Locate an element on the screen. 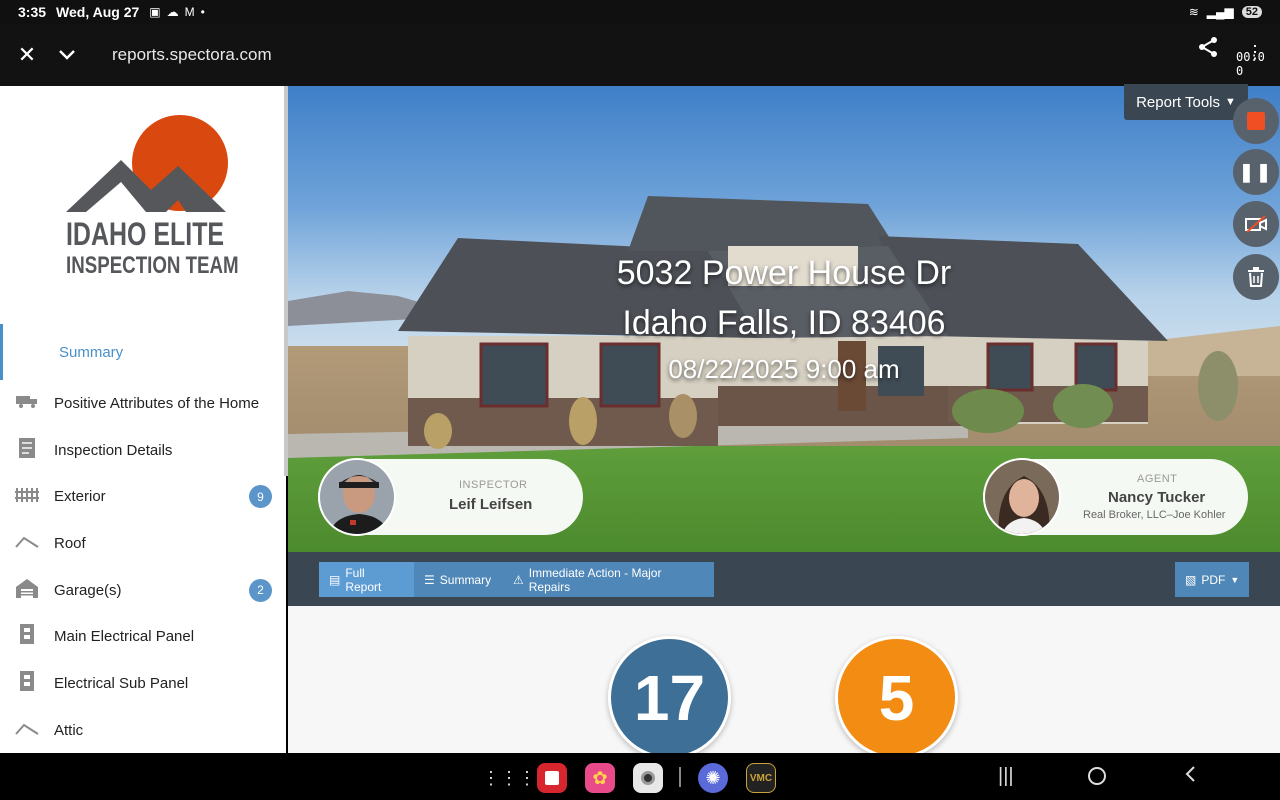 The height and width of the screenshot is (800, 1280). sidebar-item-positive-attributes: Positive Attributes of the Home is located at coordinates (143, 403).